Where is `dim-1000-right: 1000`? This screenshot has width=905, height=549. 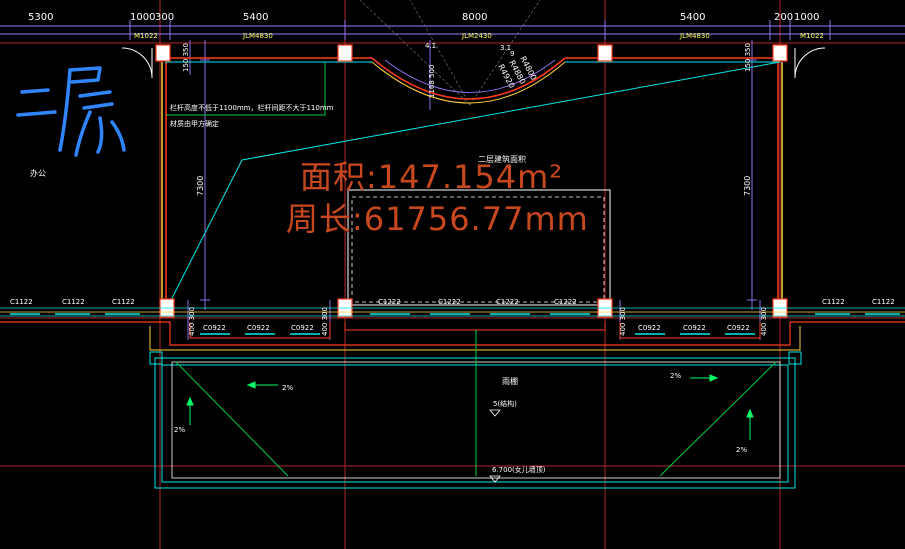
dim-1000-right: 1000 is located at coordinates (806, 17).